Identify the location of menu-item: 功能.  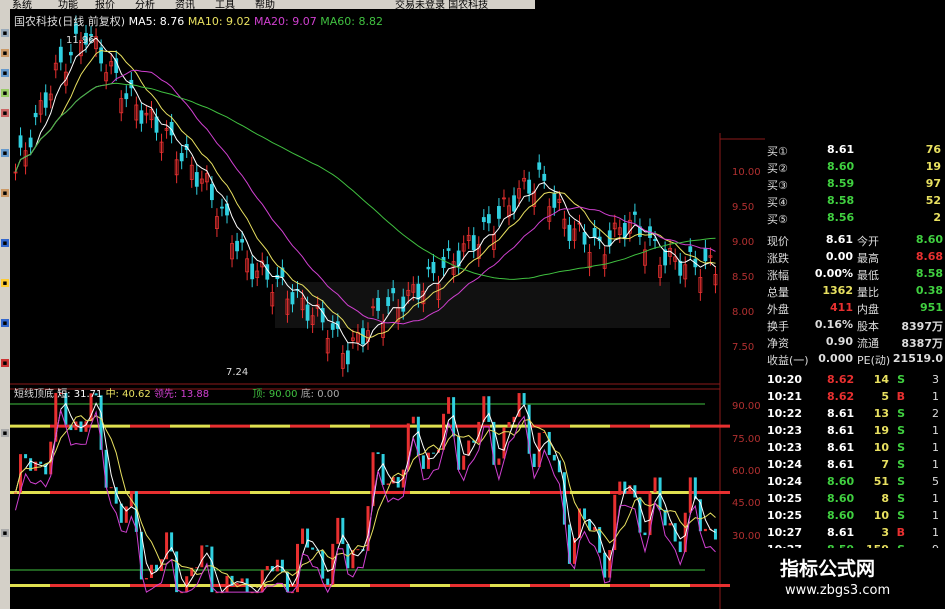
(68, 4).